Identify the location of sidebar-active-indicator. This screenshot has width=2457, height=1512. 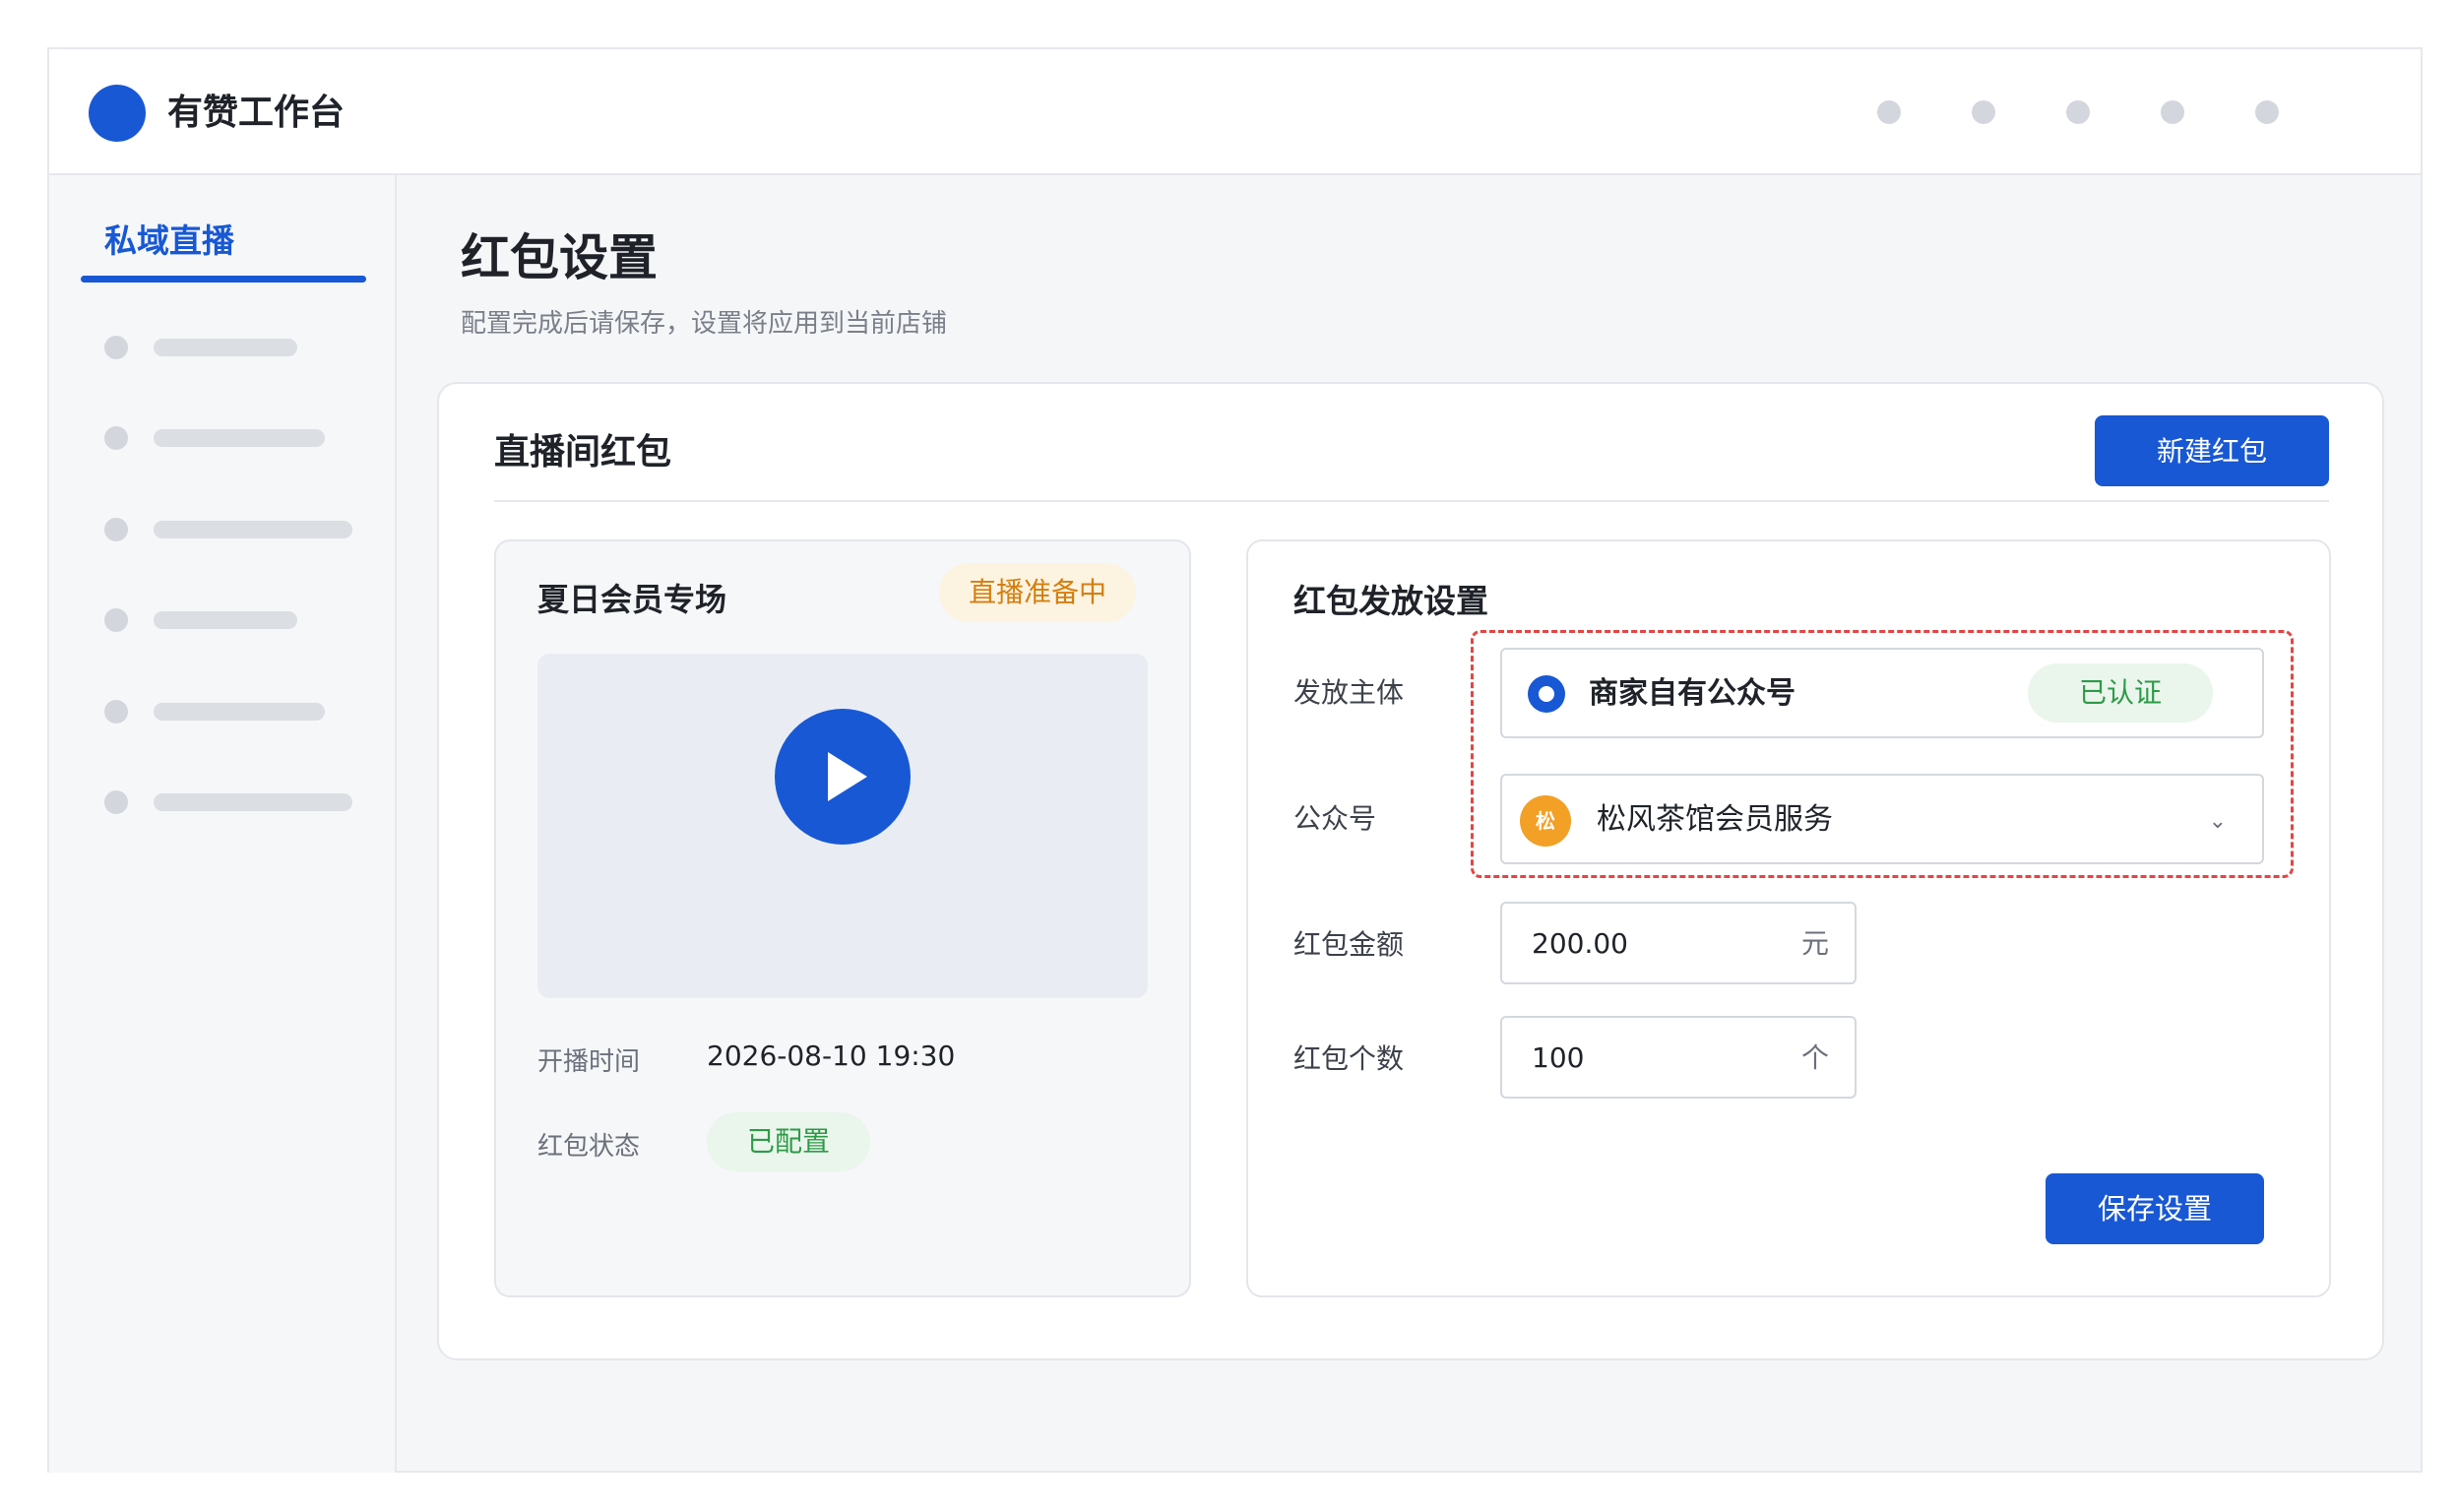
(223, 279).